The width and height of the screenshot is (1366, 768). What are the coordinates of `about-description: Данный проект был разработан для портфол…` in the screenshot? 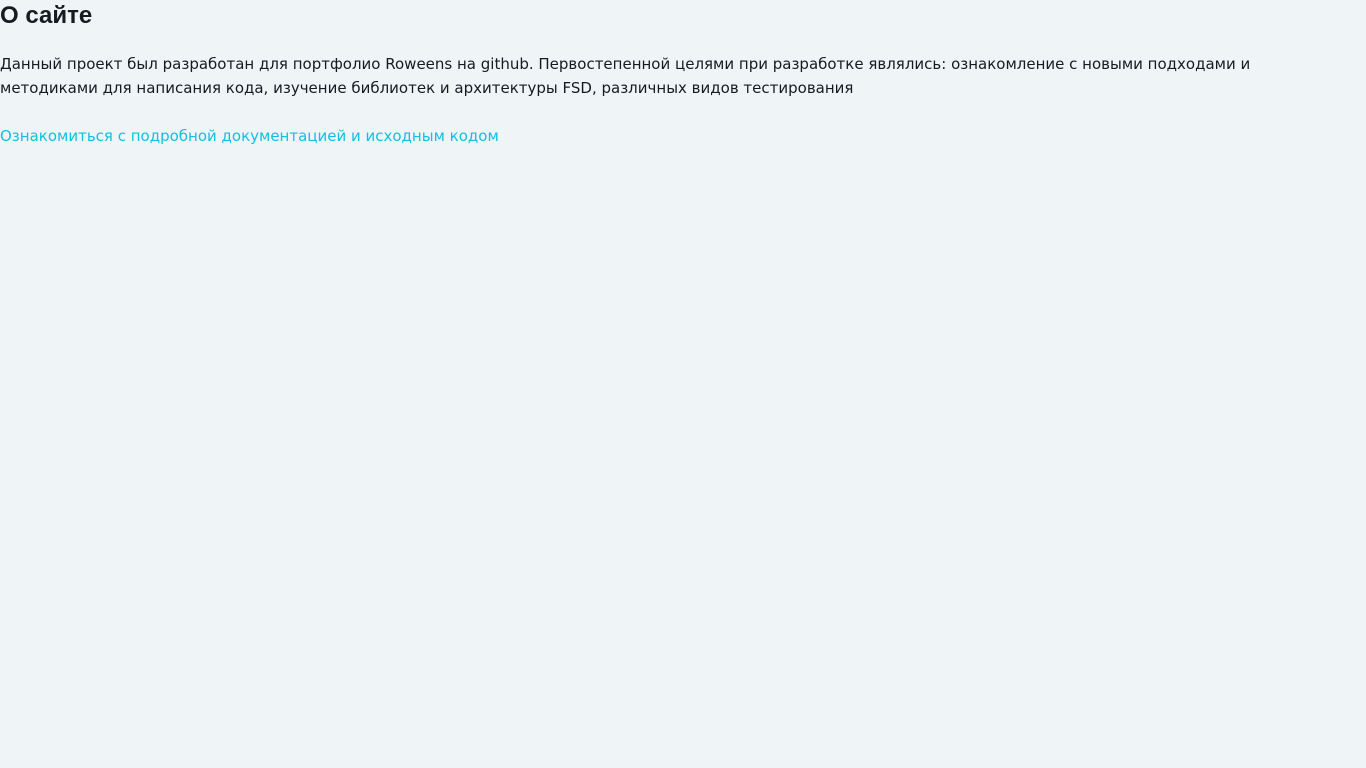 It's located at (625, 76).